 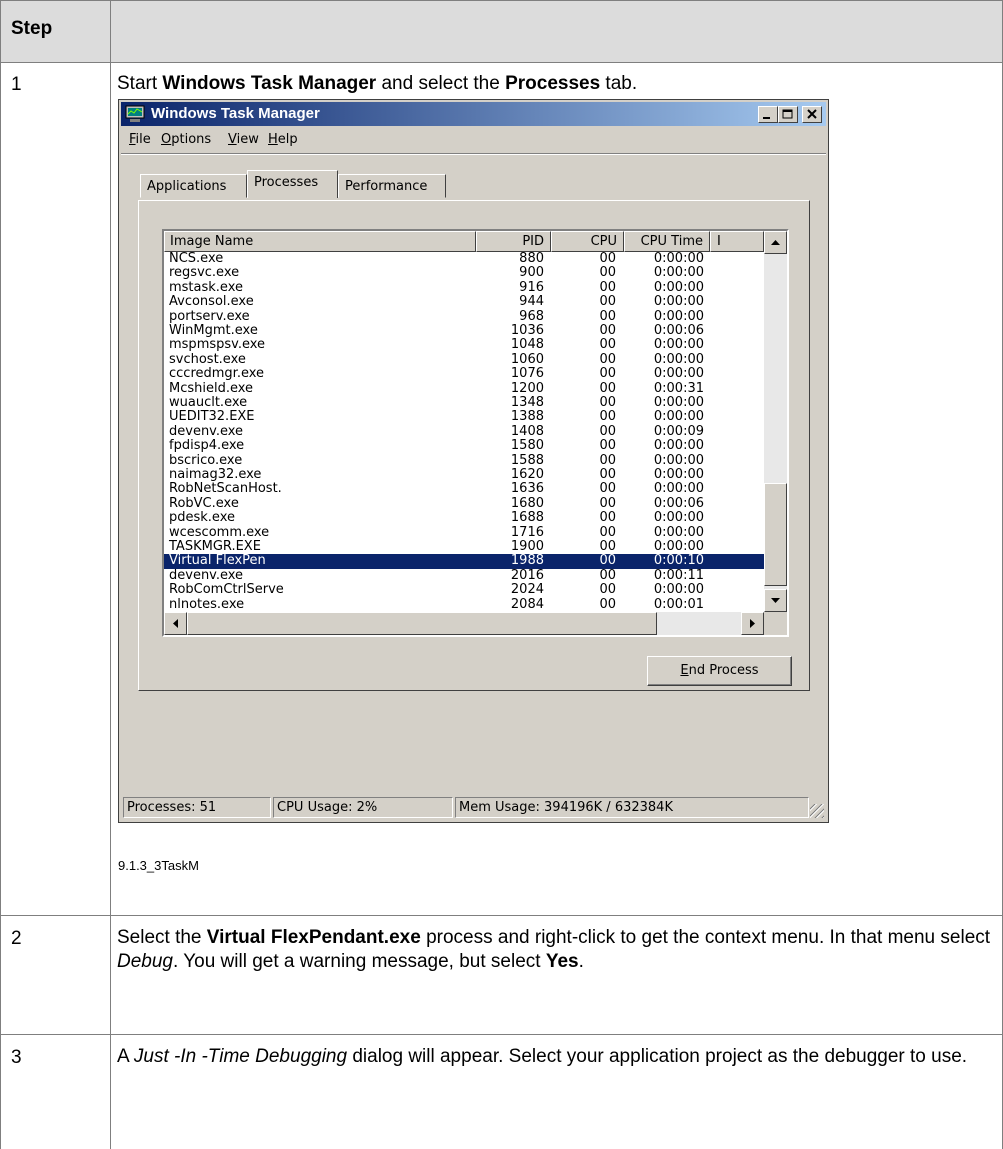 I want to click on tab-applications: Applications, so click(x=193, y=186).